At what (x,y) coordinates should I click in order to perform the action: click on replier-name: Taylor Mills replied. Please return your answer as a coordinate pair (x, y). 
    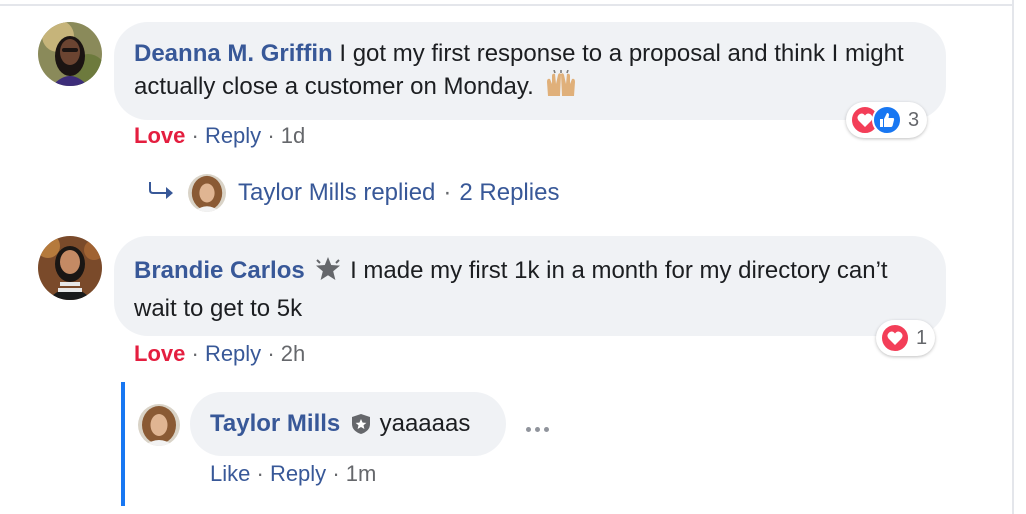
    Looking at the image, I should click on (336, 193).